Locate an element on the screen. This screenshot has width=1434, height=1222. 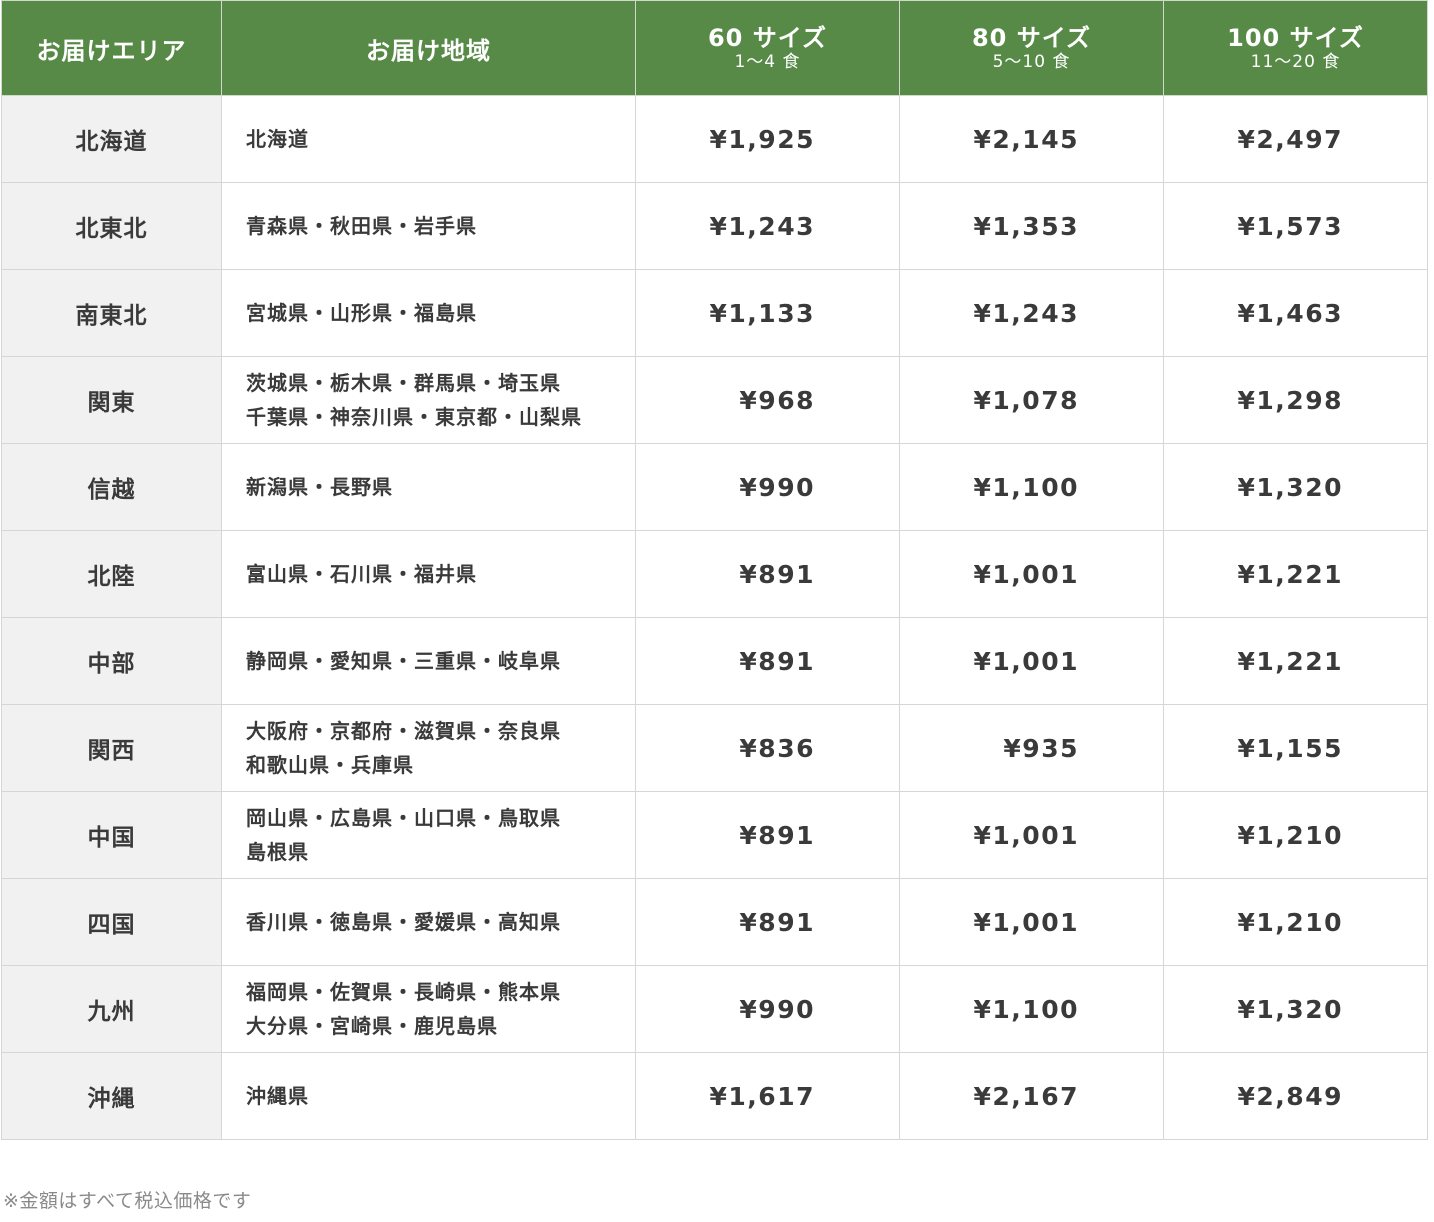
header-size-100-label: 100 サイズ is located at coordinates (1295, 38).